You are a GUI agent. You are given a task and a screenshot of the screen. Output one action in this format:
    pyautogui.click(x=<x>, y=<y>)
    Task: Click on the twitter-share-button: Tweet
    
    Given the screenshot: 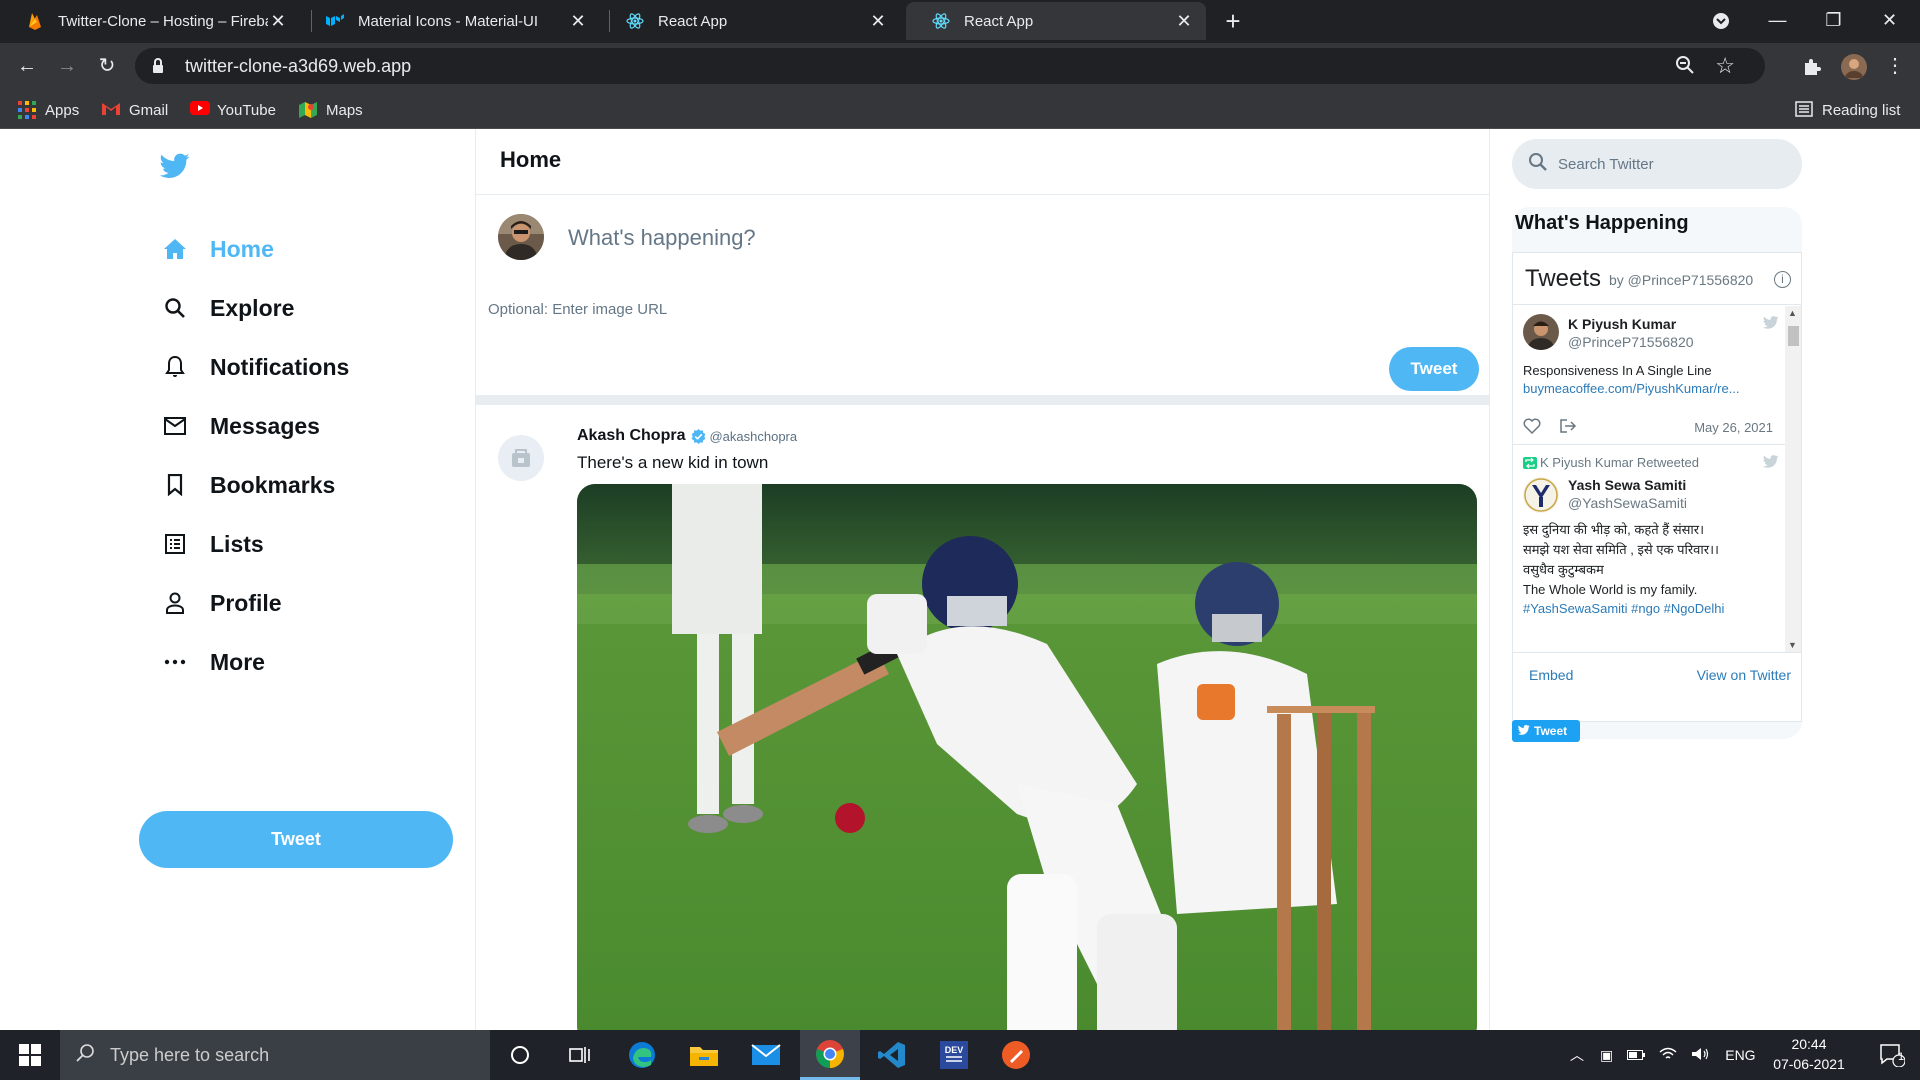 What is the action you would take?
    pyautogui.click(x=1546, y=731)
    